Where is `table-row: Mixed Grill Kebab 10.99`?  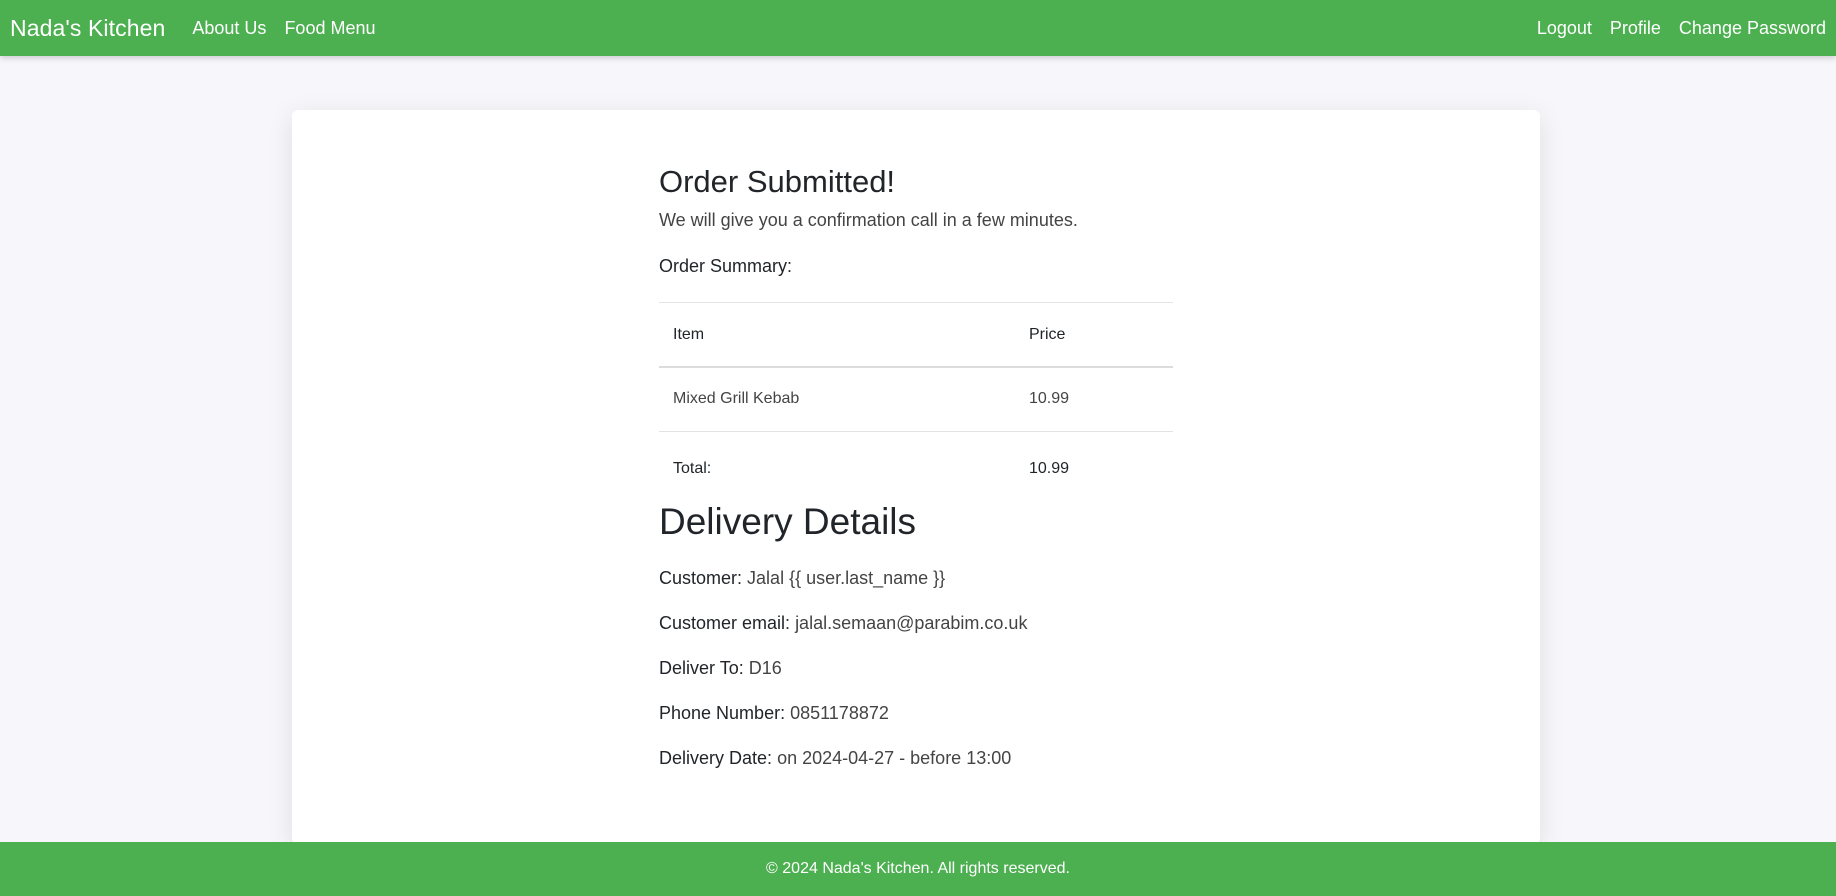
table-row: Mixed Grill Kebab 10.99 is located at coordinates (916, 399).